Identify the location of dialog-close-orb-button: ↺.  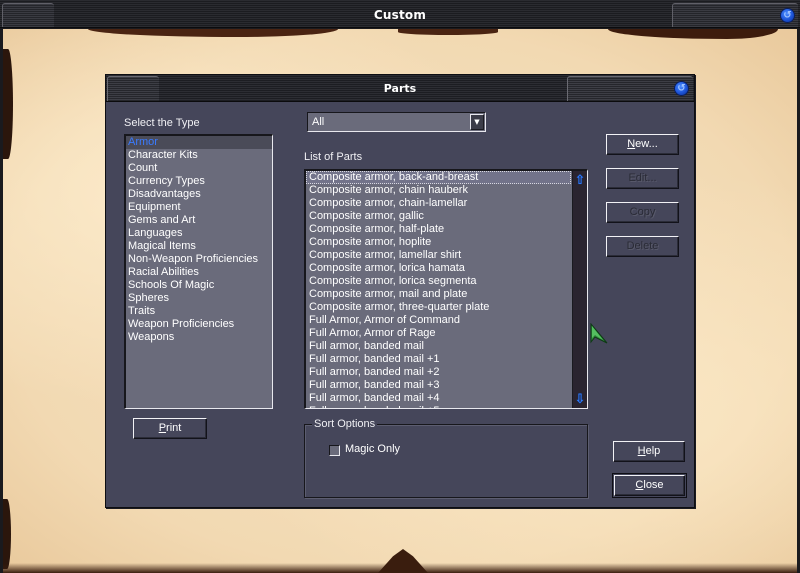
(681, 88).